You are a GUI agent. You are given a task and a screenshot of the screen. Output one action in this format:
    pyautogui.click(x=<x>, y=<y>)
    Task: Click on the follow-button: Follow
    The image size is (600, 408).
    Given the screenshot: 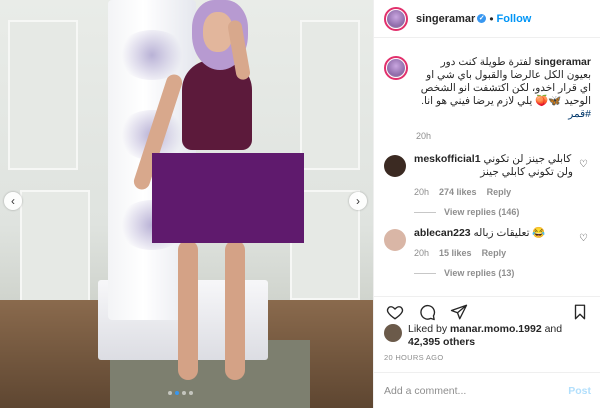 What is the action you would take?
    pyautogui.click(x=514, y=19)
    